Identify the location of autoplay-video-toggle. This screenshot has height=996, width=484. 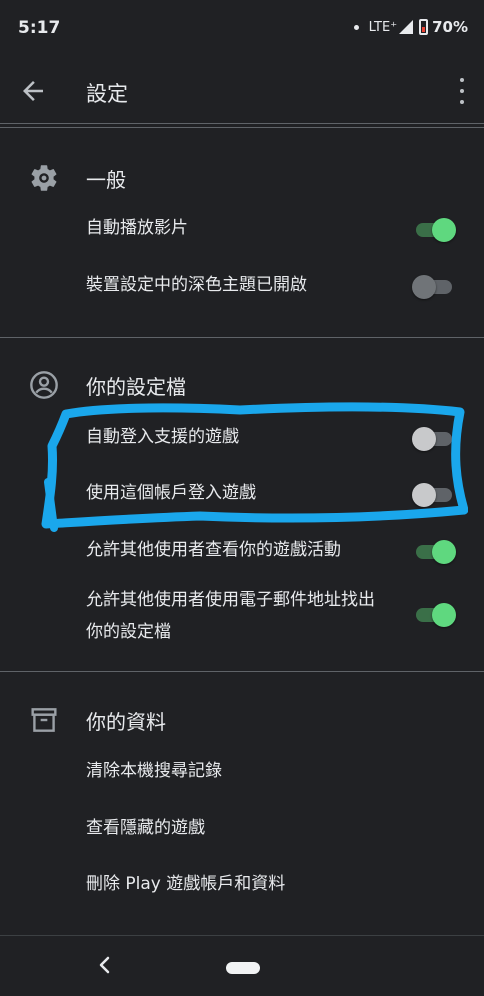
(436, 230).